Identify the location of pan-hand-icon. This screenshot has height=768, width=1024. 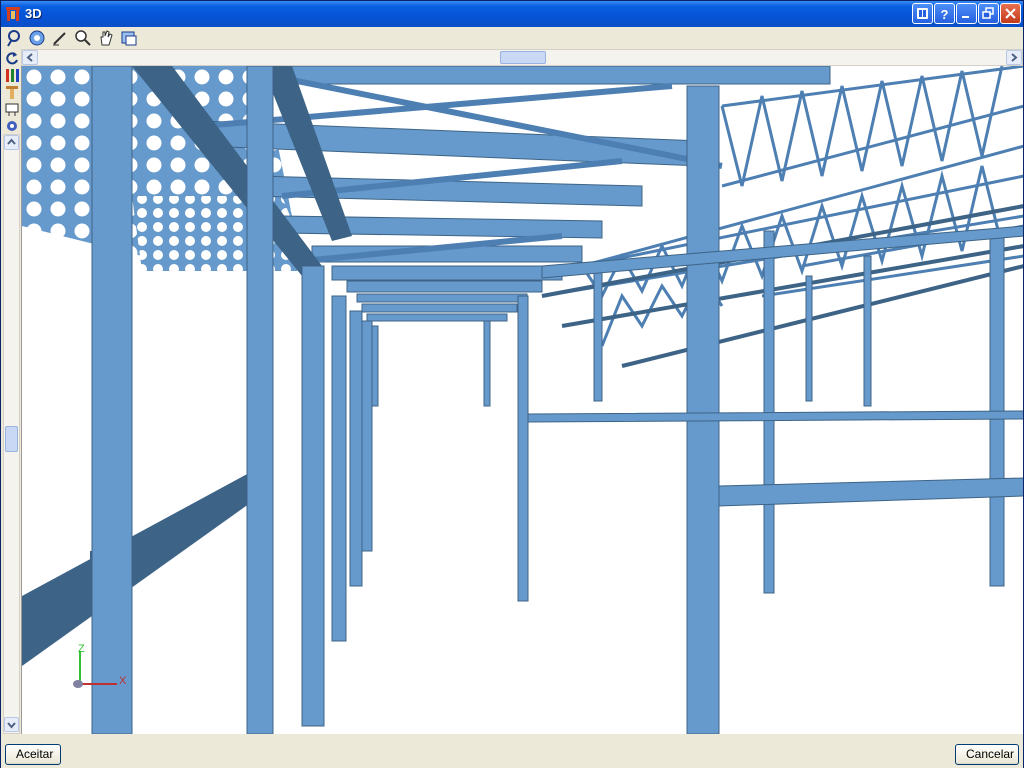
(106, 38).